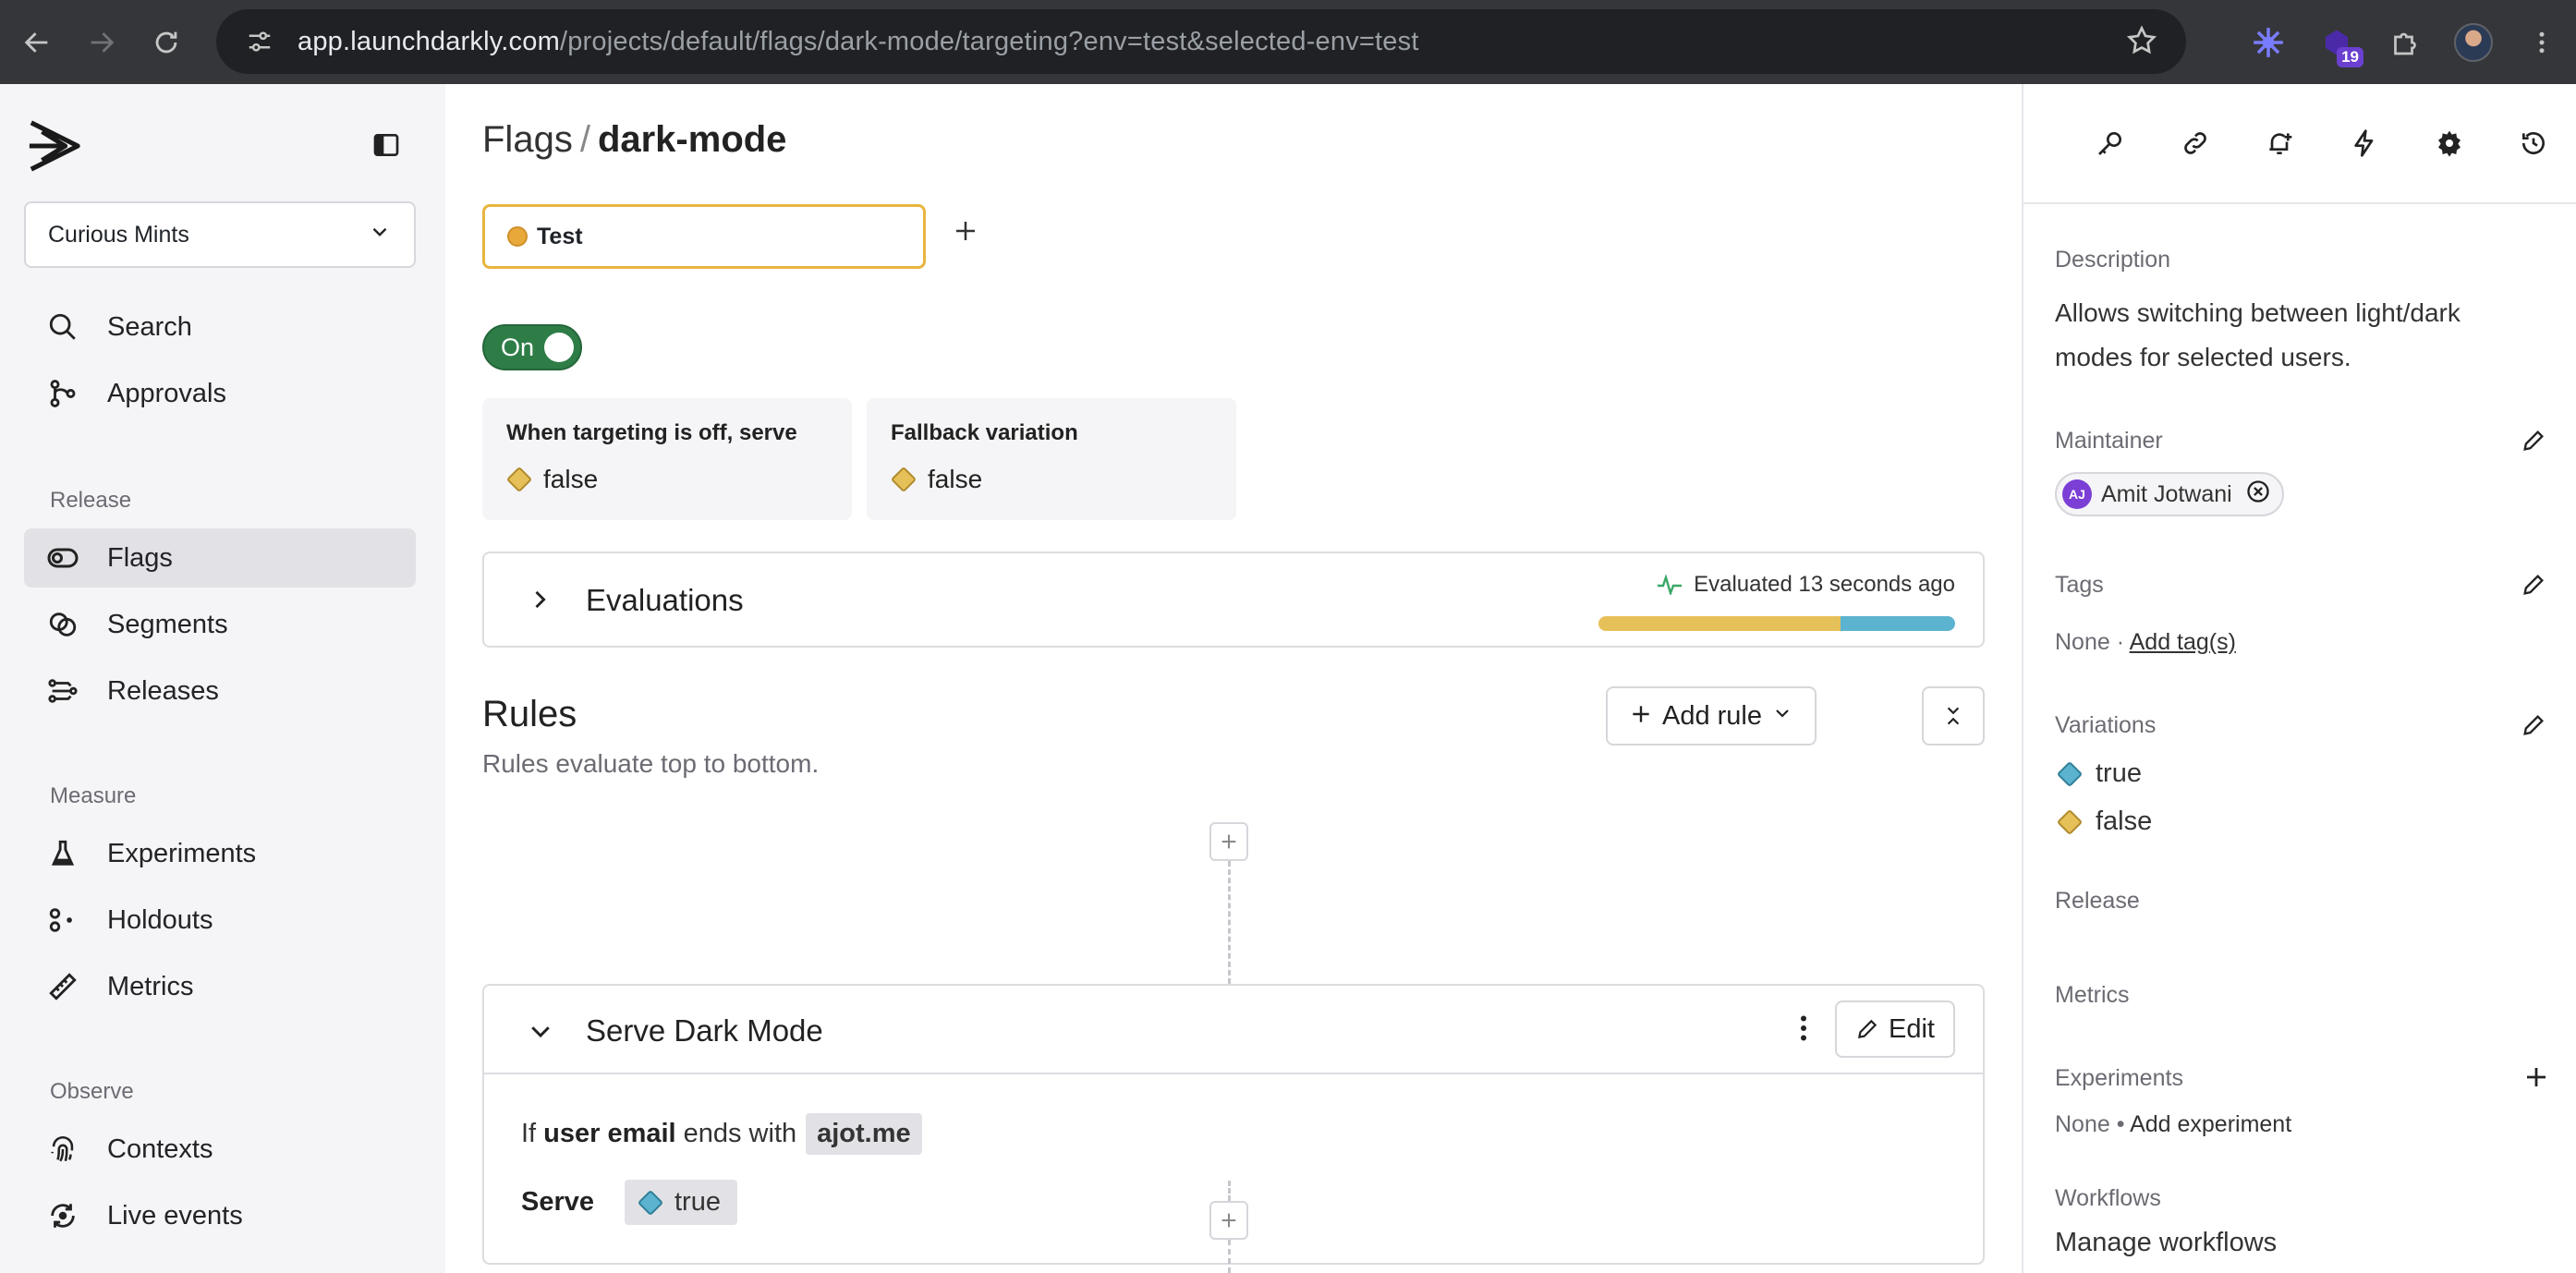 The height and width of the screenshot is (1273, 2576). What do you see at coordinates (93, 795) in the screenshot?
I see `section-label-measure: Measure` at bounding box center [93, 795].